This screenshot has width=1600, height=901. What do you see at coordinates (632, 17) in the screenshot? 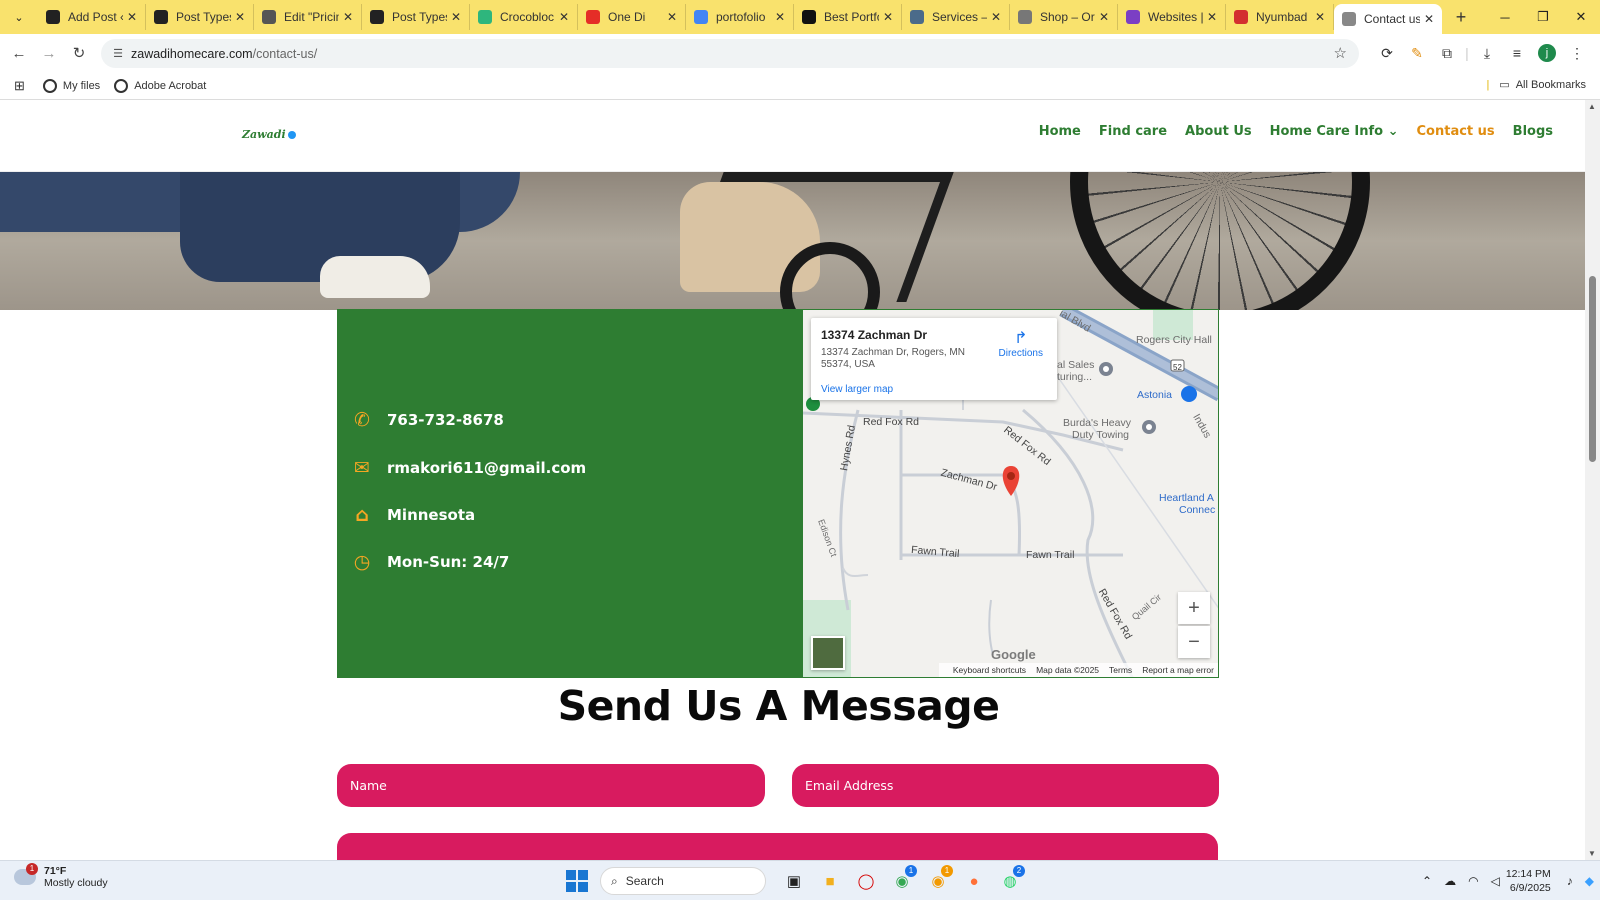
I see `browser-tab: One Di ✕` at bounding box center [632, 17].